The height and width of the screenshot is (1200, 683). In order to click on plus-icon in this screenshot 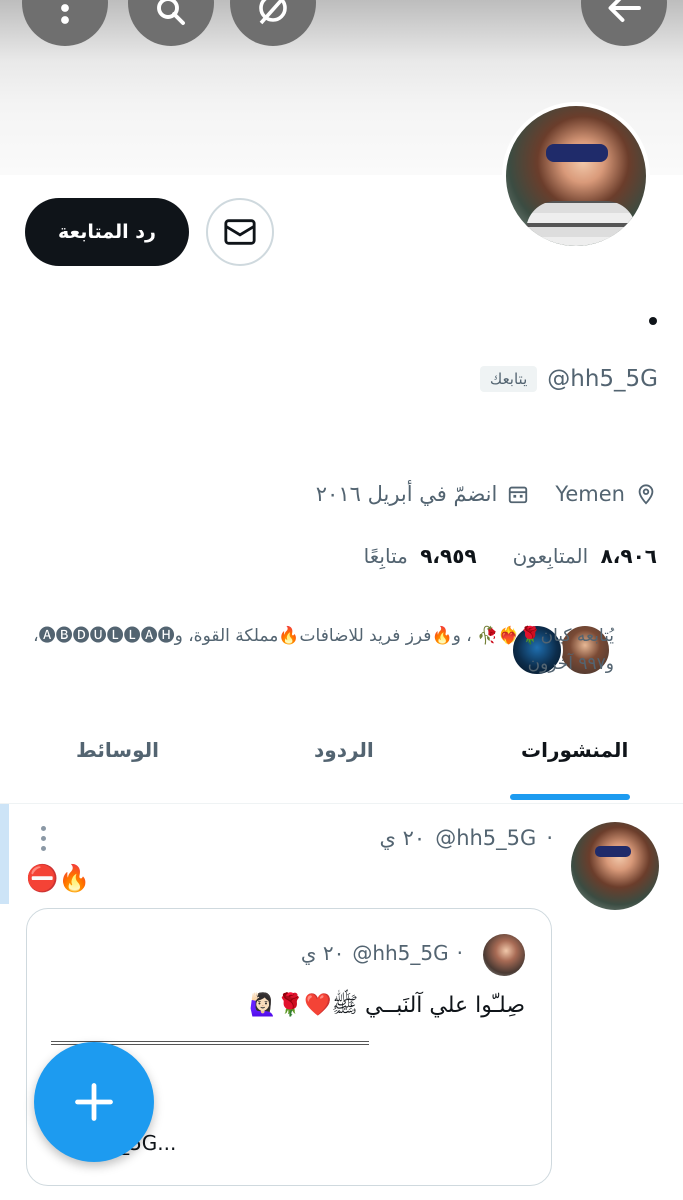, I will do `click(94, 1102)`.